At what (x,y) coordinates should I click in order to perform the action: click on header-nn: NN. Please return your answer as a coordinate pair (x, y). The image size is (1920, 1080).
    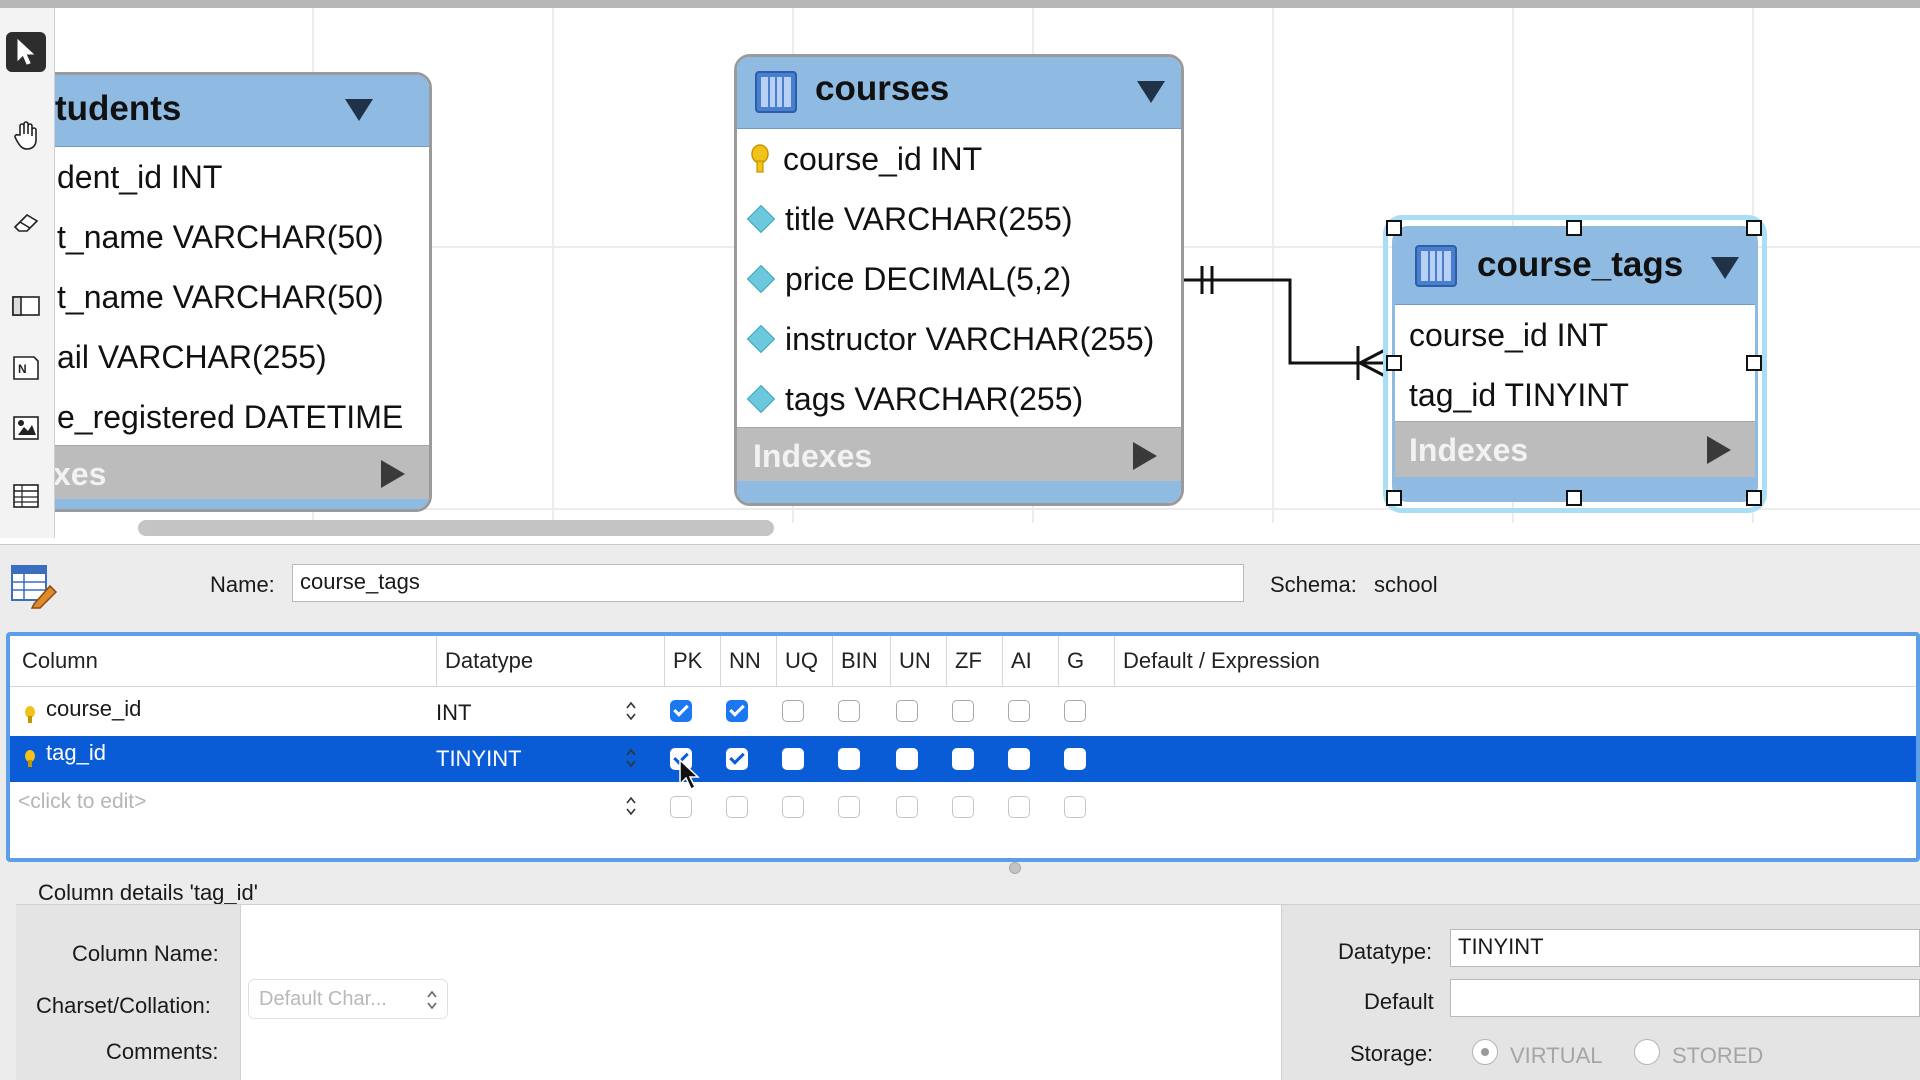
    Looking at the image, I should click on (748, 661).